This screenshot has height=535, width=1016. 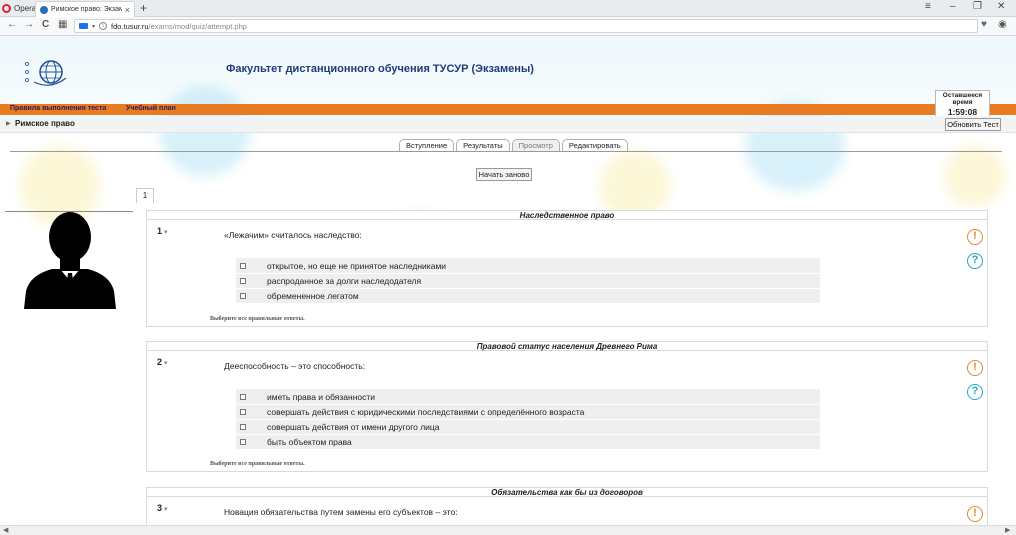 What do you see at coordinates (1007, 530) in the screenshot?
I see `scroll-right-icon: ▶` at bounding box center [1007, 530].